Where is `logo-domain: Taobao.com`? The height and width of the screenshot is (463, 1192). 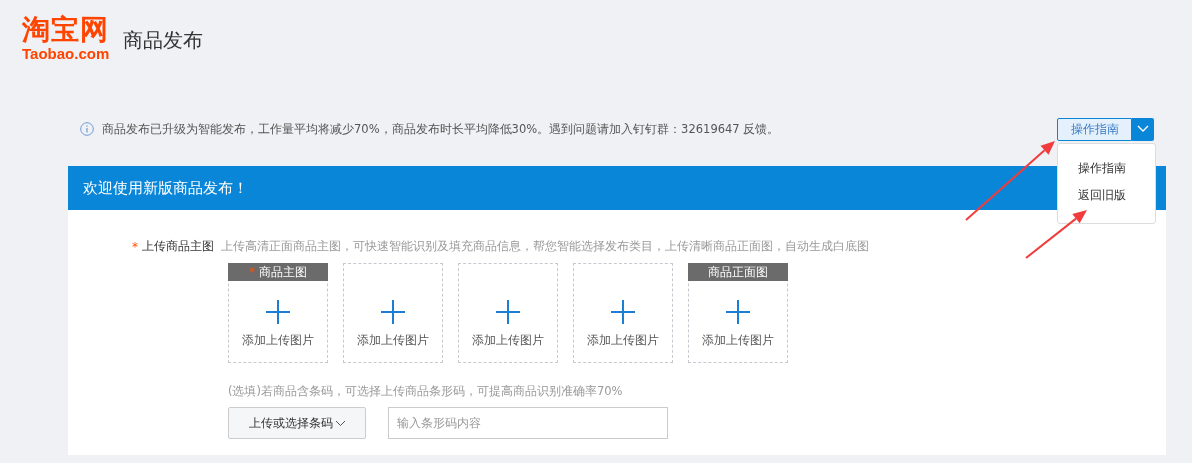 logo-domain: Taobao.com is located at coordinates (66, 54).